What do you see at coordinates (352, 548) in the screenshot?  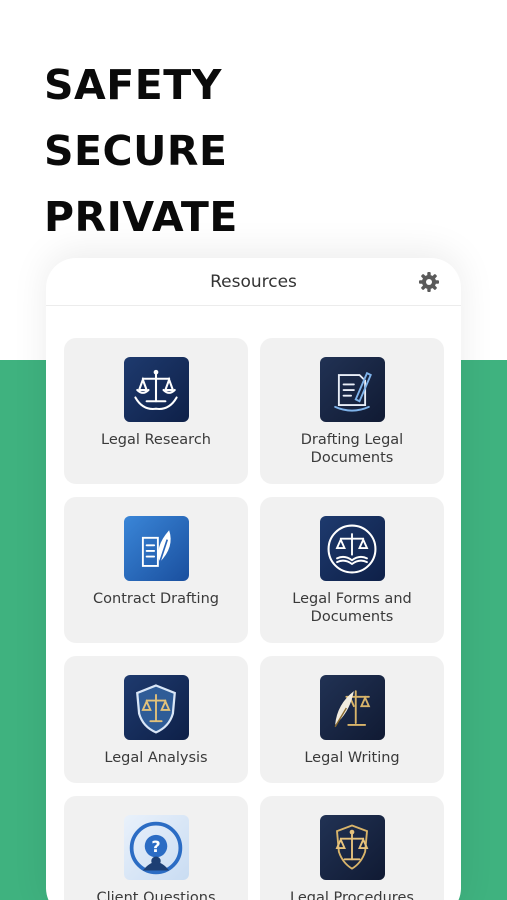 I see `scales-book-icon` at bounding box center [352, 548].